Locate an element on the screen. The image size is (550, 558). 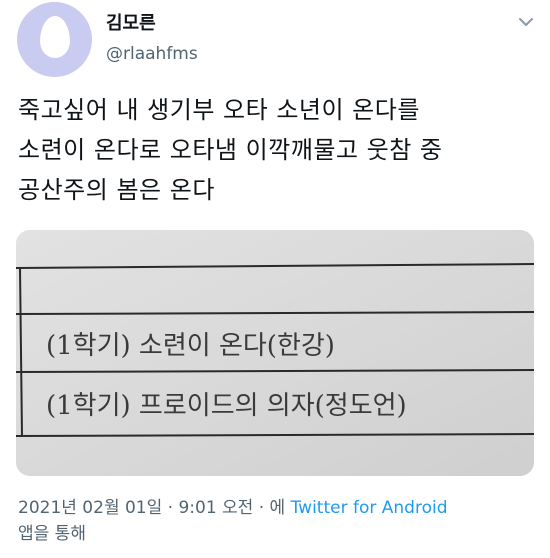
source-suffix: 앱을 통해 is located at coordinates (52, 534).